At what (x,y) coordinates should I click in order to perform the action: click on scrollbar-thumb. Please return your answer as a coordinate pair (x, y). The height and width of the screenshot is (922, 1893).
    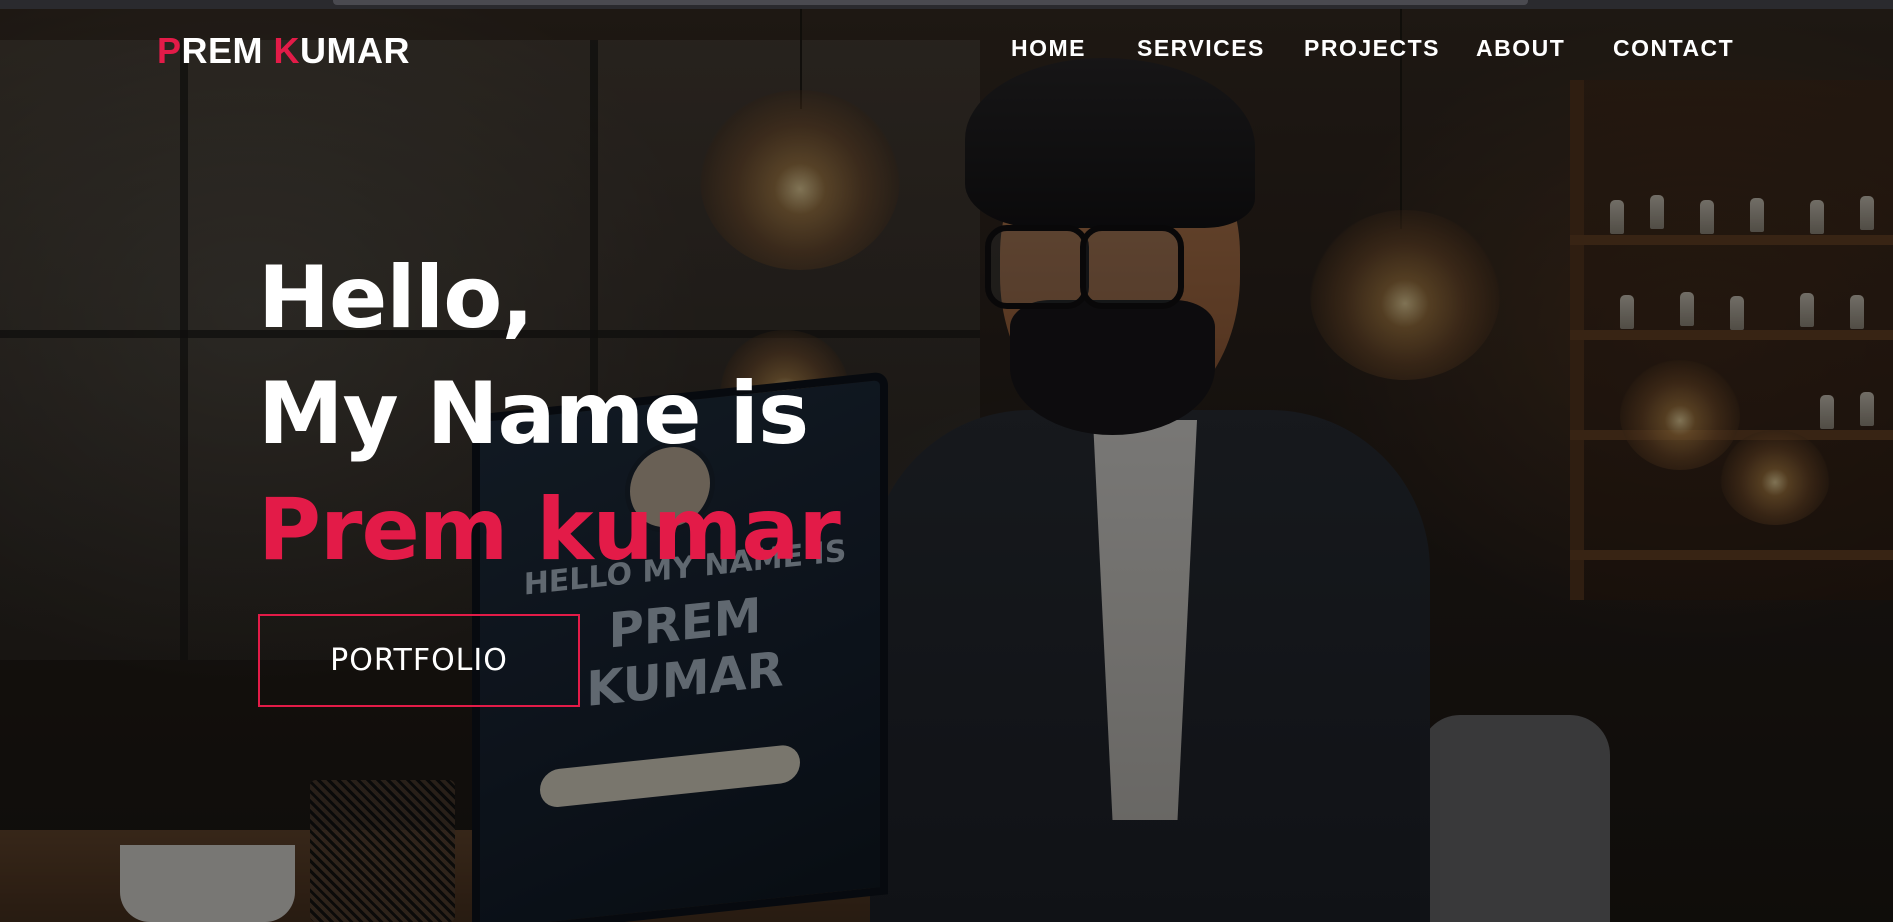
    Looking at the image, I should click on (930, 2).